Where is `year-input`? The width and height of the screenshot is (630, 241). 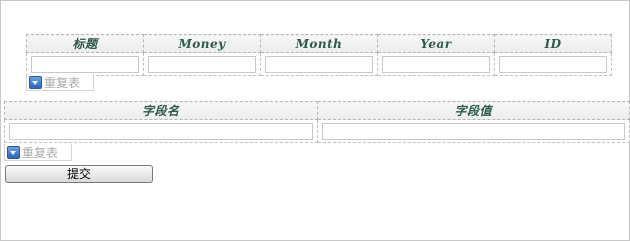
year-input is located at coordinates (436, 64).